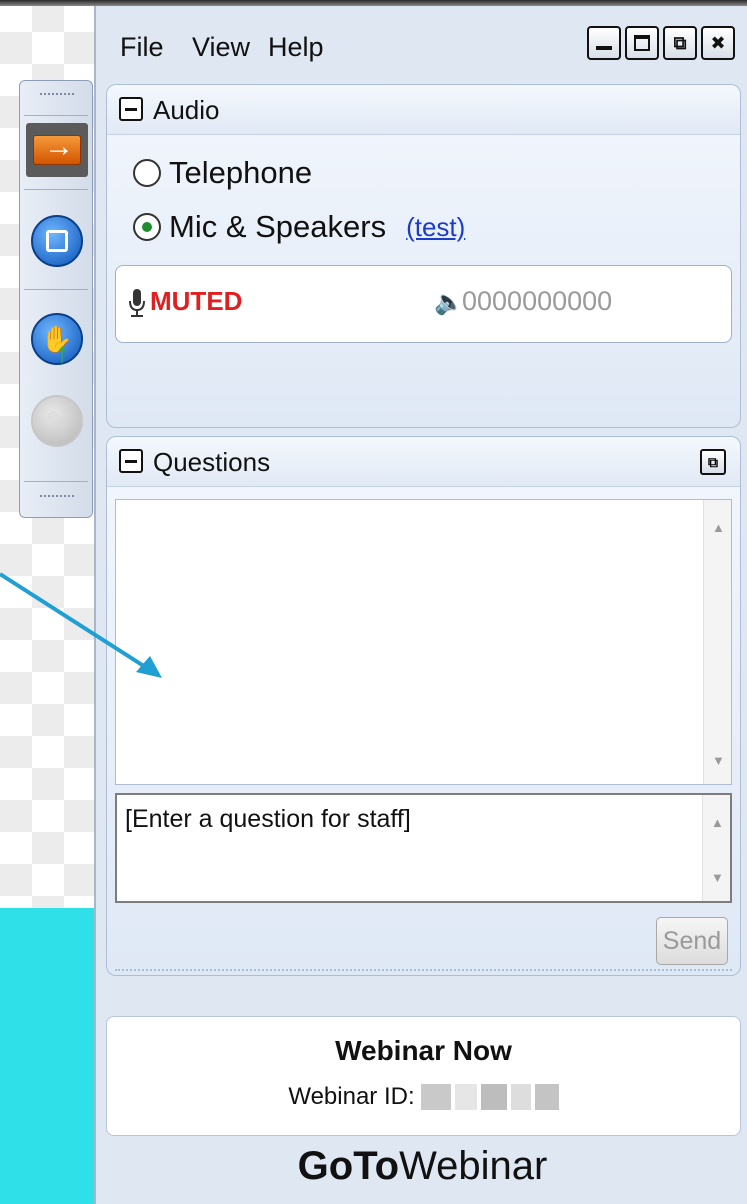  What do you see at coordinates (423, 304) in the screenshot?
I see `audio-status-box: MUTED 🔈 0000000000` at bounding box center [423, 304].